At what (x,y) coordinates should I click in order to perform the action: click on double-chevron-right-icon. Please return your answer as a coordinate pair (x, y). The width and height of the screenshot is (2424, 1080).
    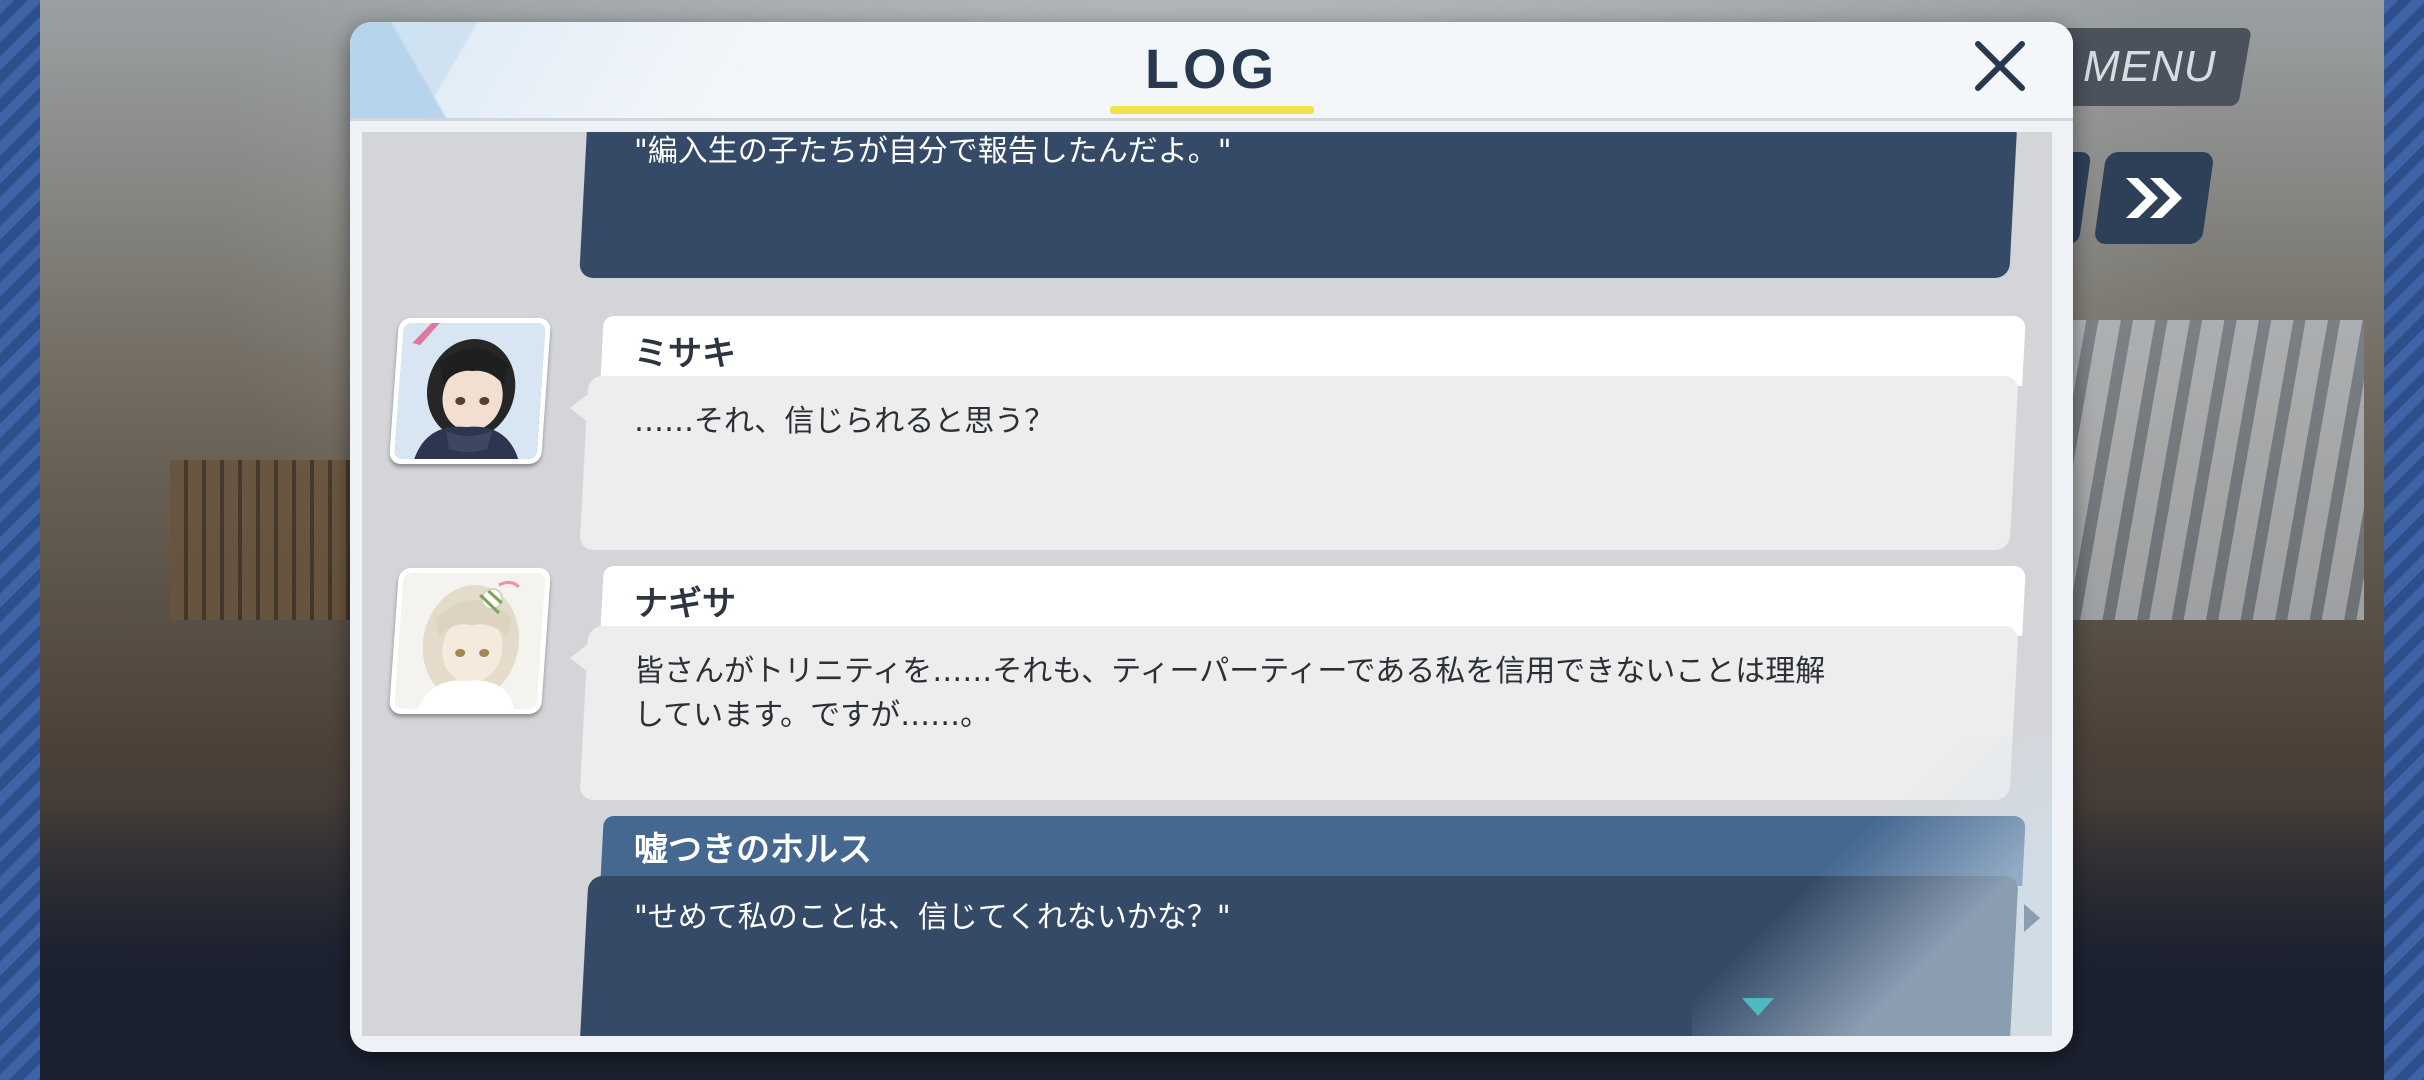
    Looking at the image, I should click on (2154, 198).